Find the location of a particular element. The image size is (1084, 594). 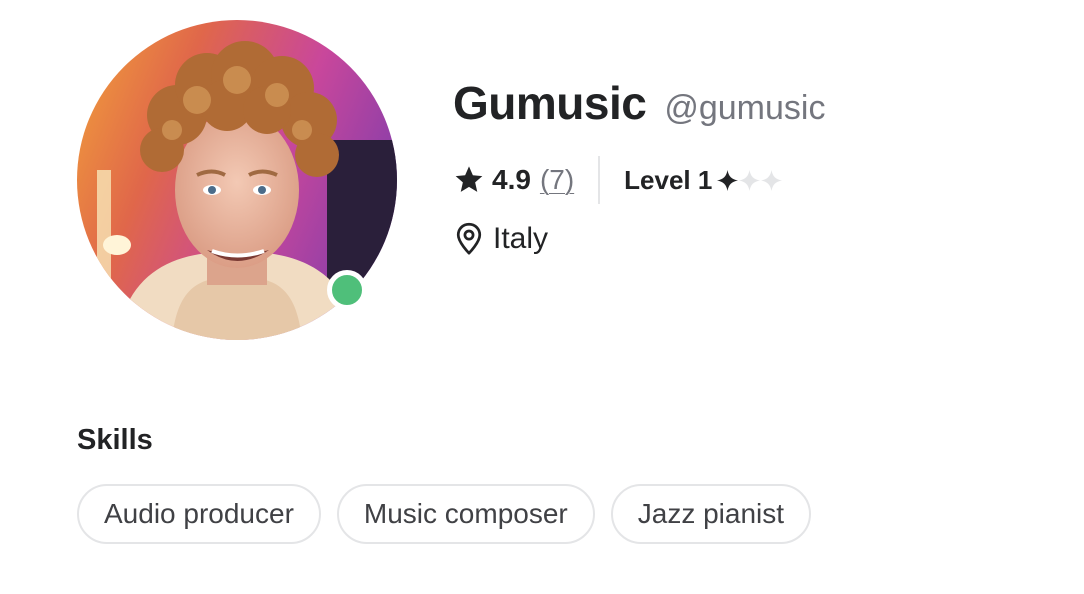

online-status-indicator is located at coordinates (347, 290).